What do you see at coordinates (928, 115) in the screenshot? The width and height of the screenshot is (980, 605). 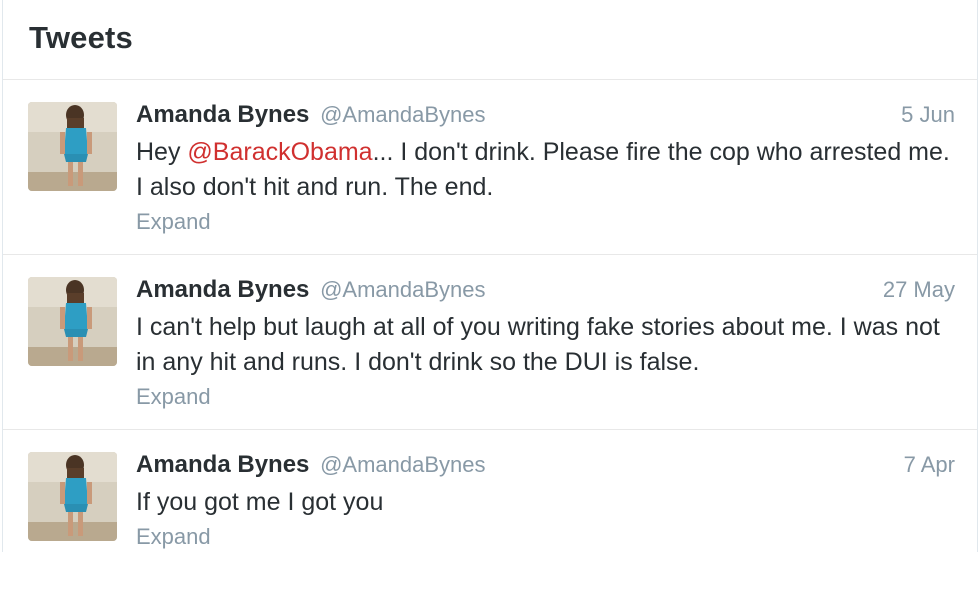 I see `tweet-timestamp: 5 Jun` at bounding box center [928, 115].